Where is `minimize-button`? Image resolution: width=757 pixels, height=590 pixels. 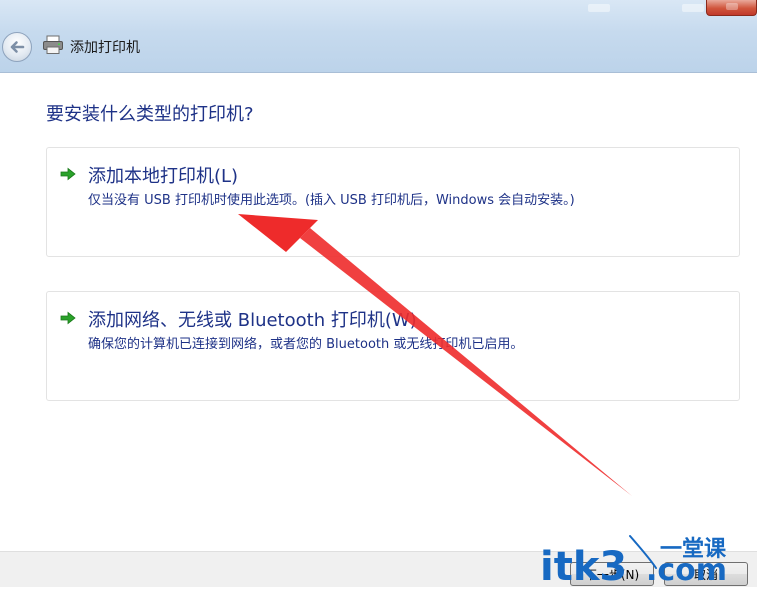
minimize-button is located at coordinates (599, 8).